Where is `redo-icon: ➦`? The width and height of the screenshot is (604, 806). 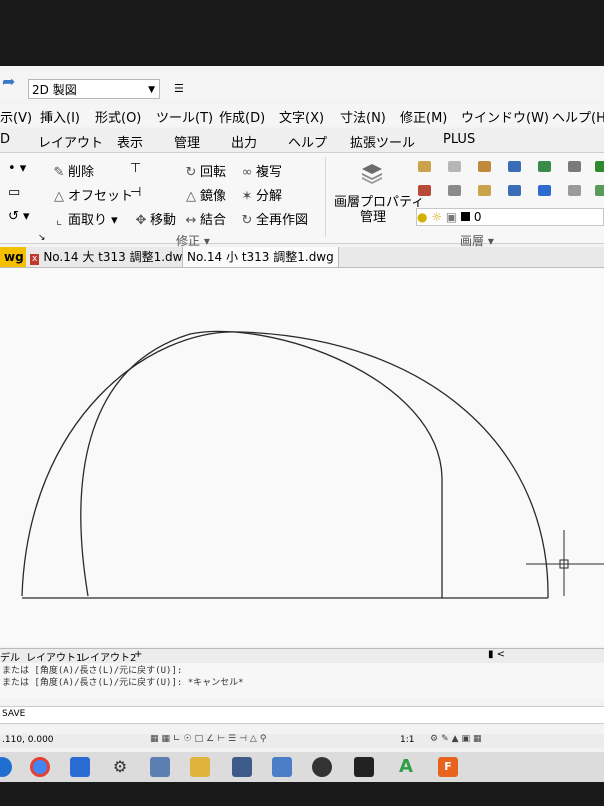
redo-icon: ➦ is located at coordinates (8, 81).